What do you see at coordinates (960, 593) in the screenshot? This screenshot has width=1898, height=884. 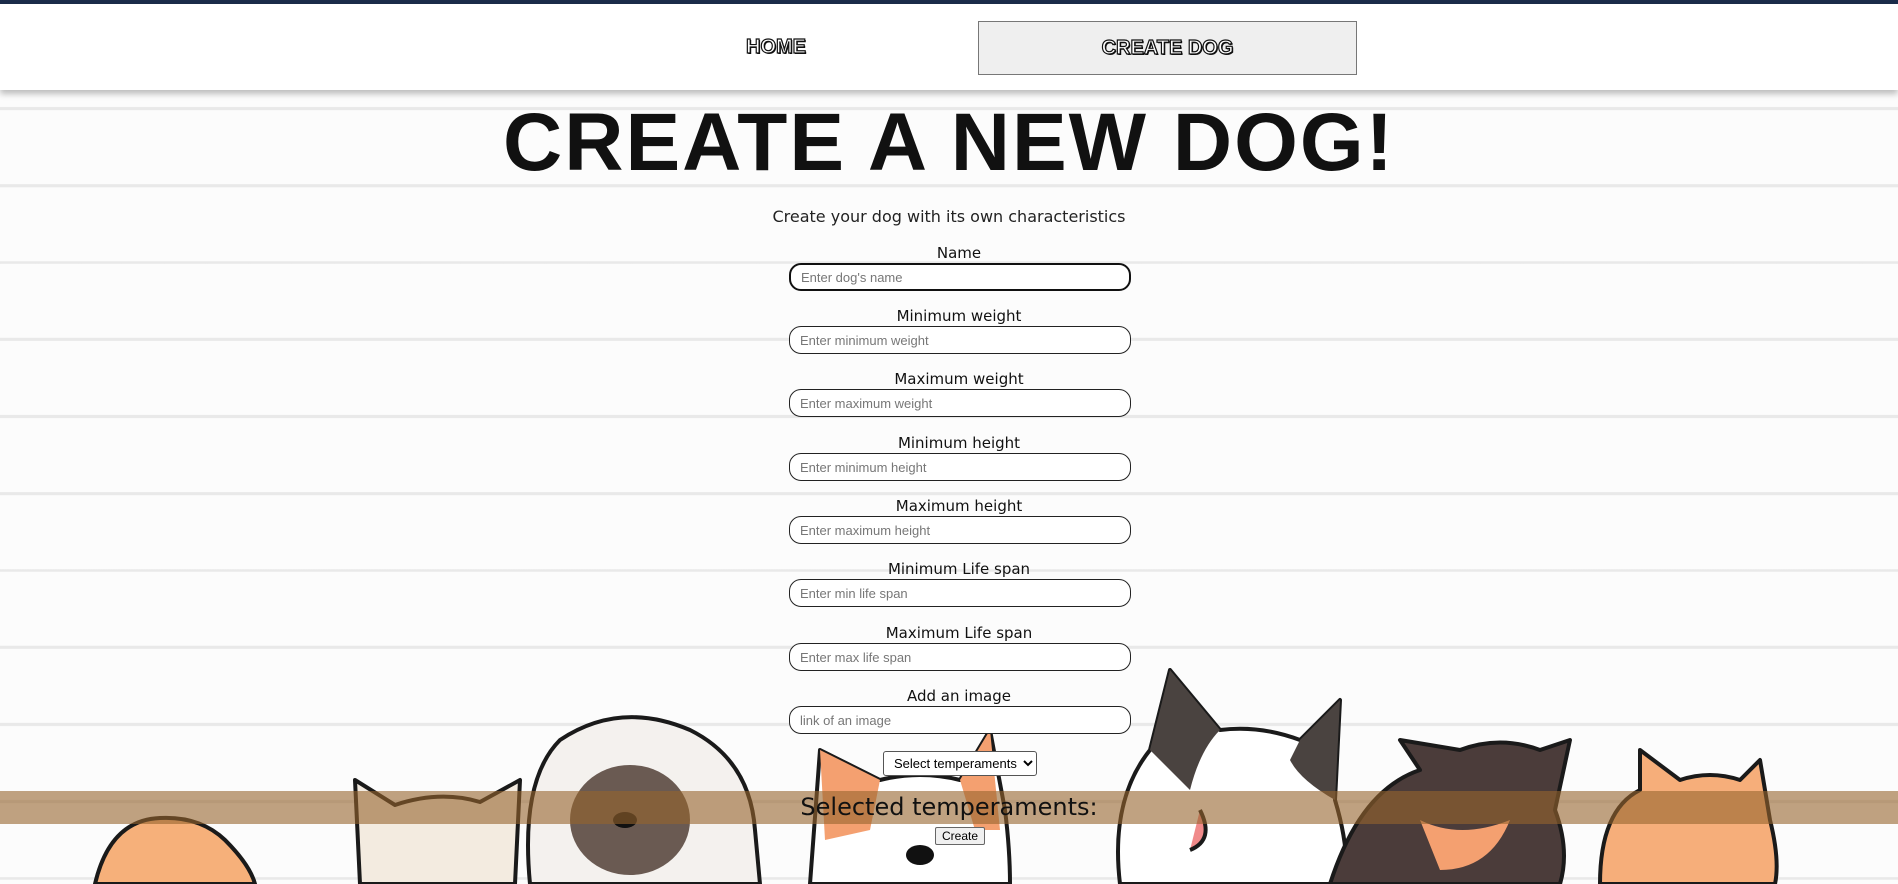 I see `min-life-span-input` at bounding box center [960, 593].